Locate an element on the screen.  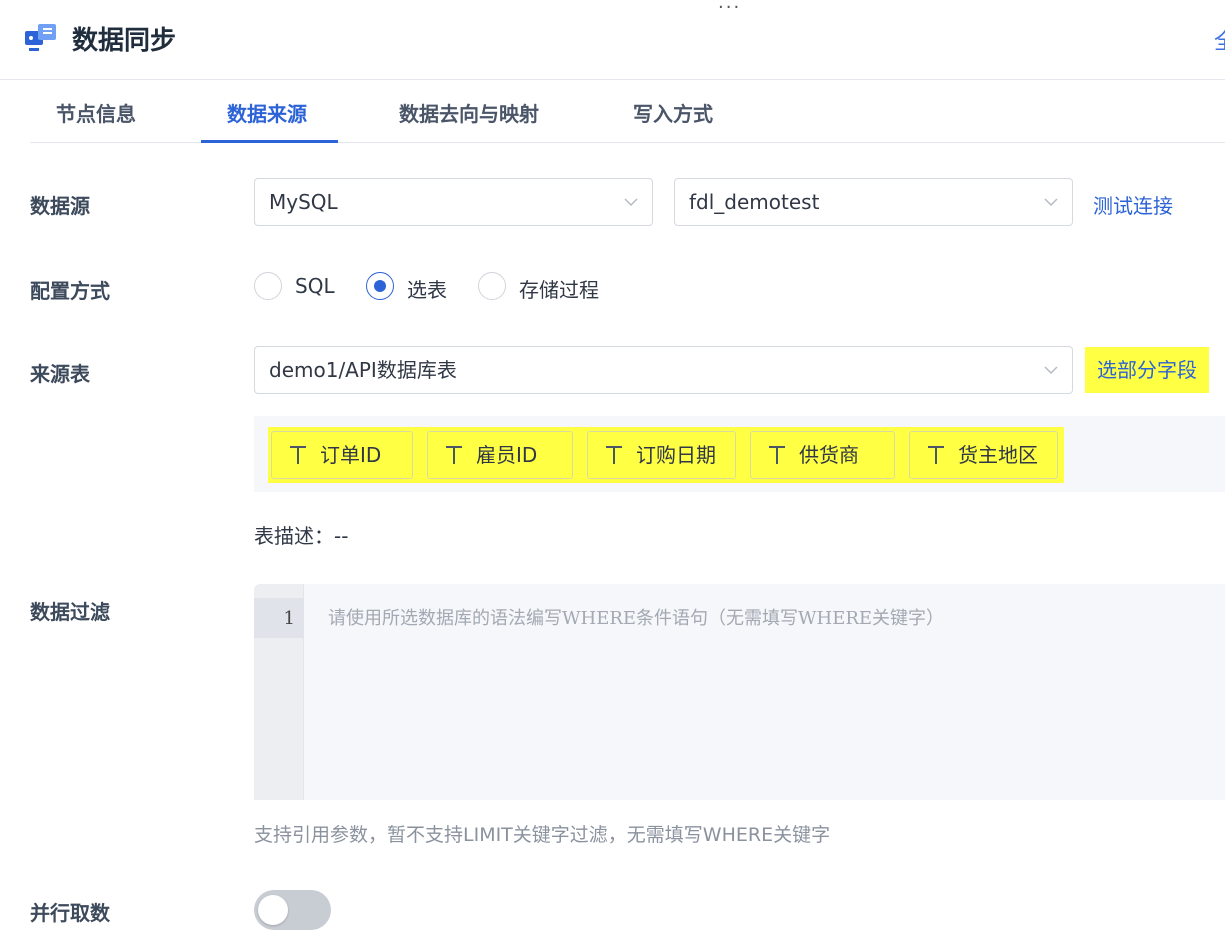
tab-node-info: 节点信息 is located at coordinates (96, 112).